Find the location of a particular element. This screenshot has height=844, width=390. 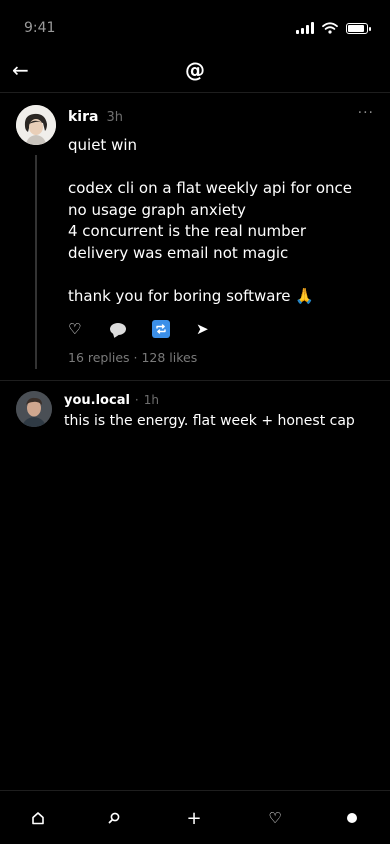

reply-button is located at coordinates (128, 329).